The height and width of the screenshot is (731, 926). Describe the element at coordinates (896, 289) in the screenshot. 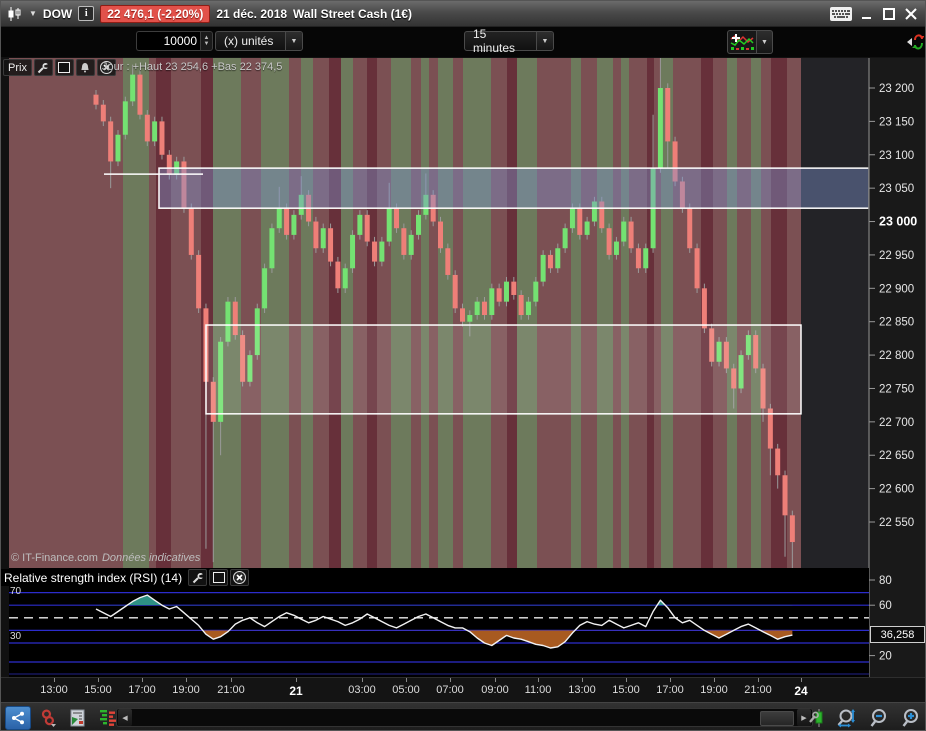

I see `price-tick-label: 22 900` at that location.